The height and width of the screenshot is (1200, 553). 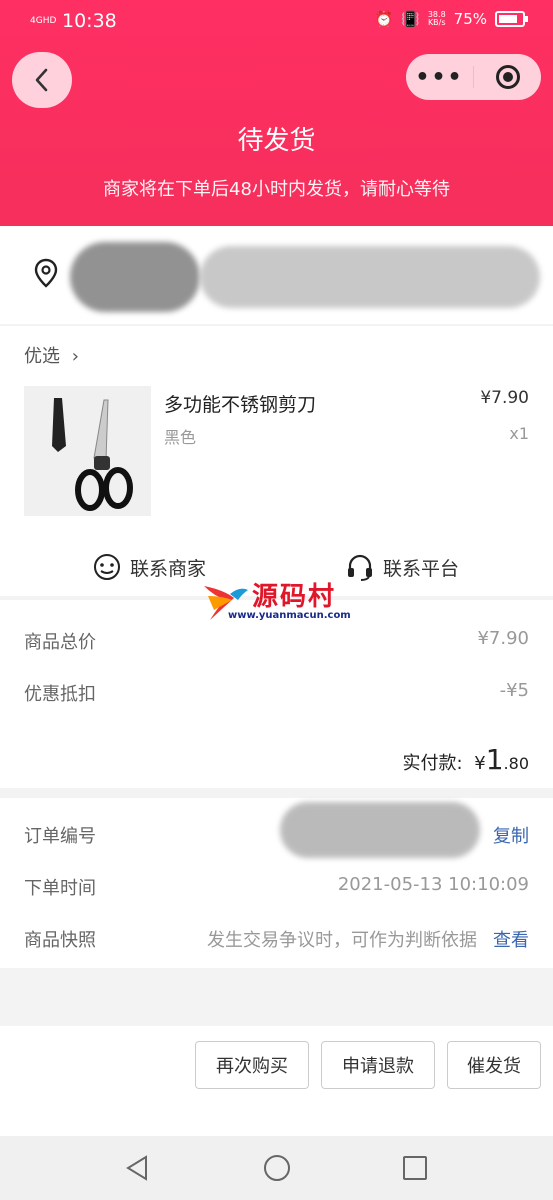 I want to click on paid-amount: 实付款: ¥1.80, so click(x=465, y=759).